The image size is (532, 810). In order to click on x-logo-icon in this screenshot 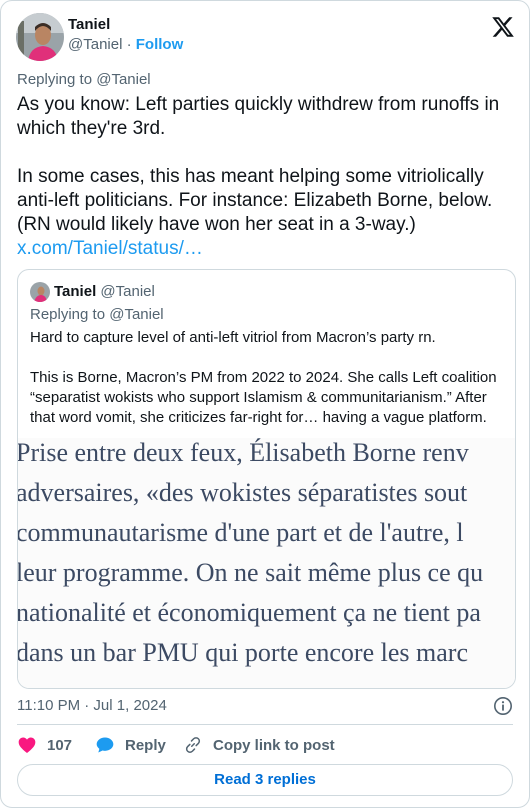, I will do `click(503, 27)`.